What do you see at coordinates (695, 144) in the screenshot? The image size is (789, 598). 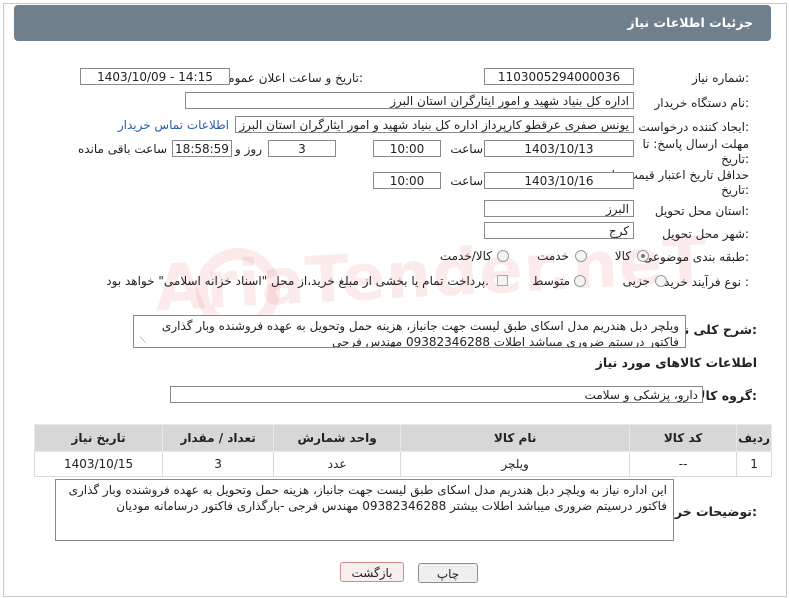 I see `deadline-label: مهلت ارسال پاسخ: تا` at bounding box center [695, 144].